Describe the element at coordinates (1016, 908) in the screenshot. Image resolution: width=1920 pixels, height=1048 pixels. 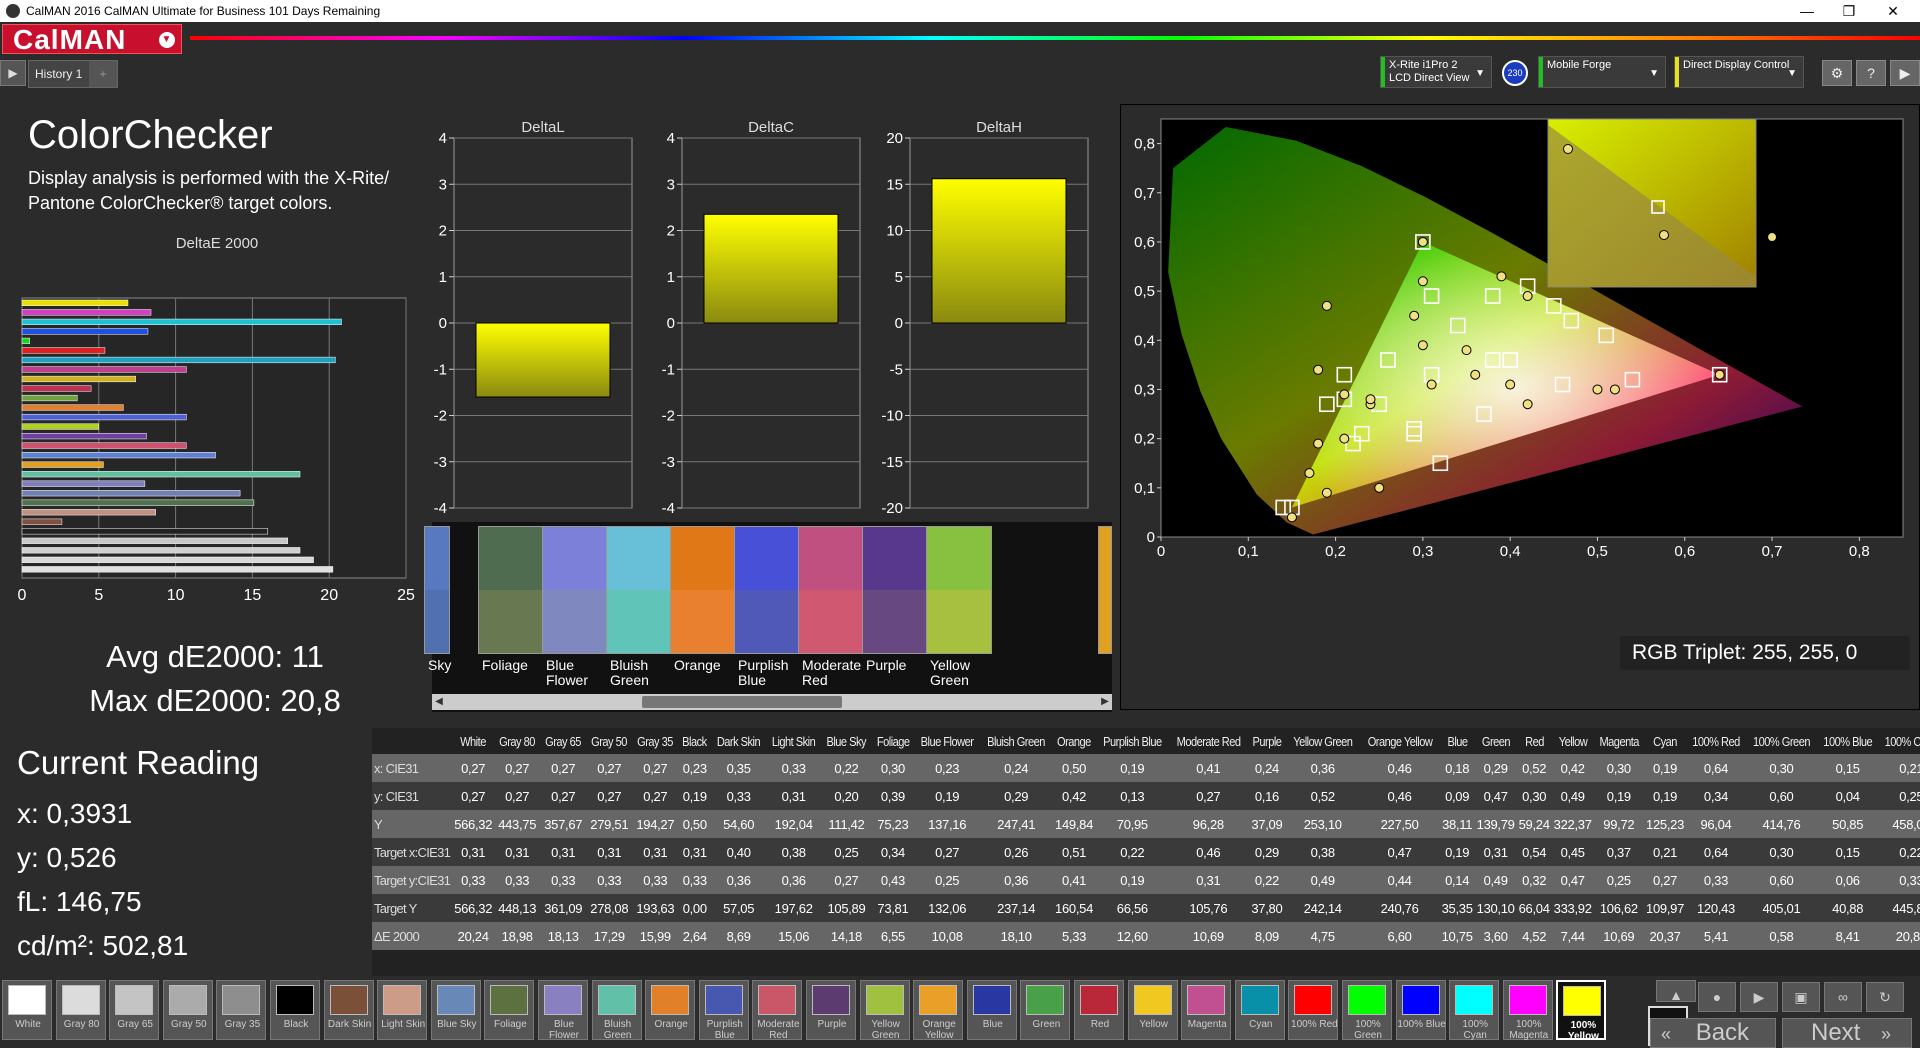
I see `table-cell: 237,14` at that location.